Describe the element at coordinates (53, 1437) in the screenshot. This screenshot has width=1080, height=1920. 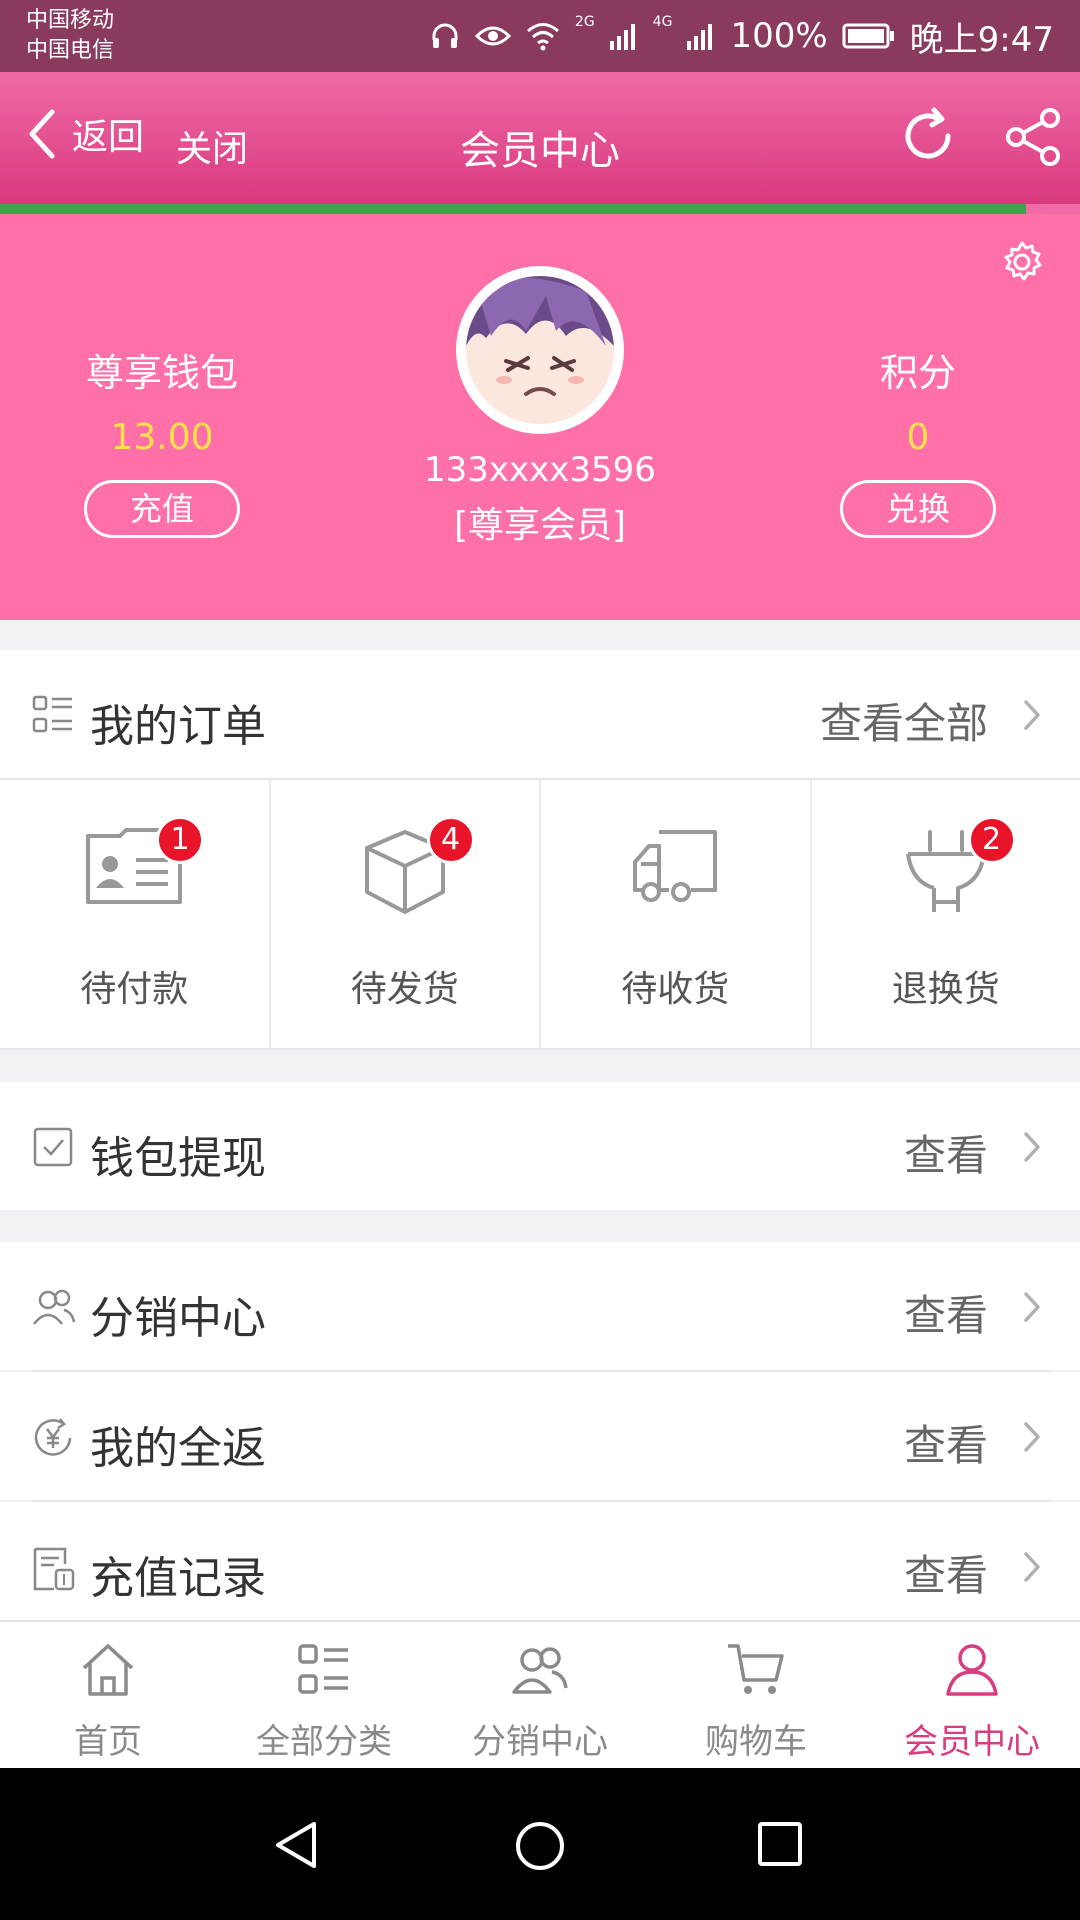
I see `yen-refund-icon` at that location.